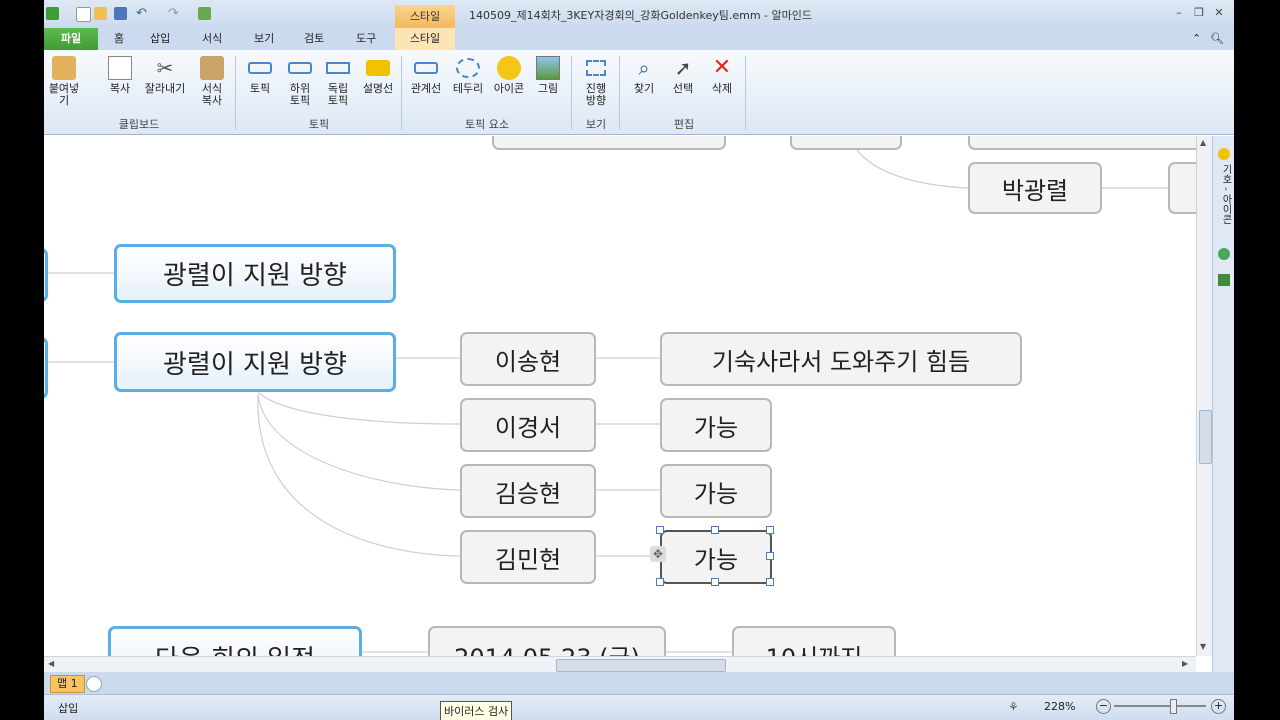  I want to click on zoom-slider-track, so click(1160, 706).